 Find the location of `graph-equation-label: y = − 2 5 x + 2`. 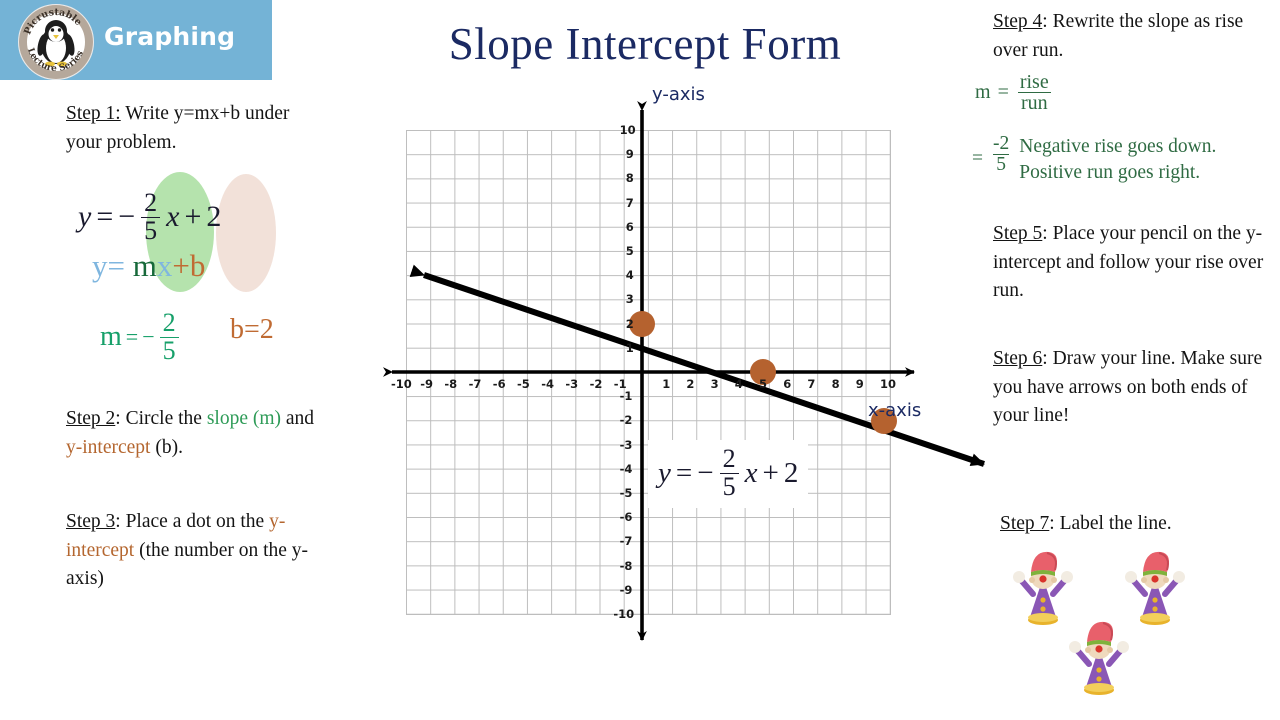

graph-equation-label: y = − 2 5 x + 2 is located at coordinates (728, 474).